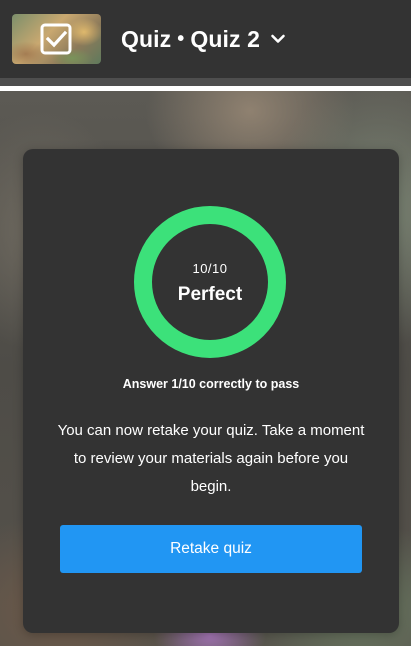 This screenshot has width=411, height=646. What do you see at coordinates (146, 38) in the screenshot?
I see `title-section: Quiz` at bounding box center [146, 38].